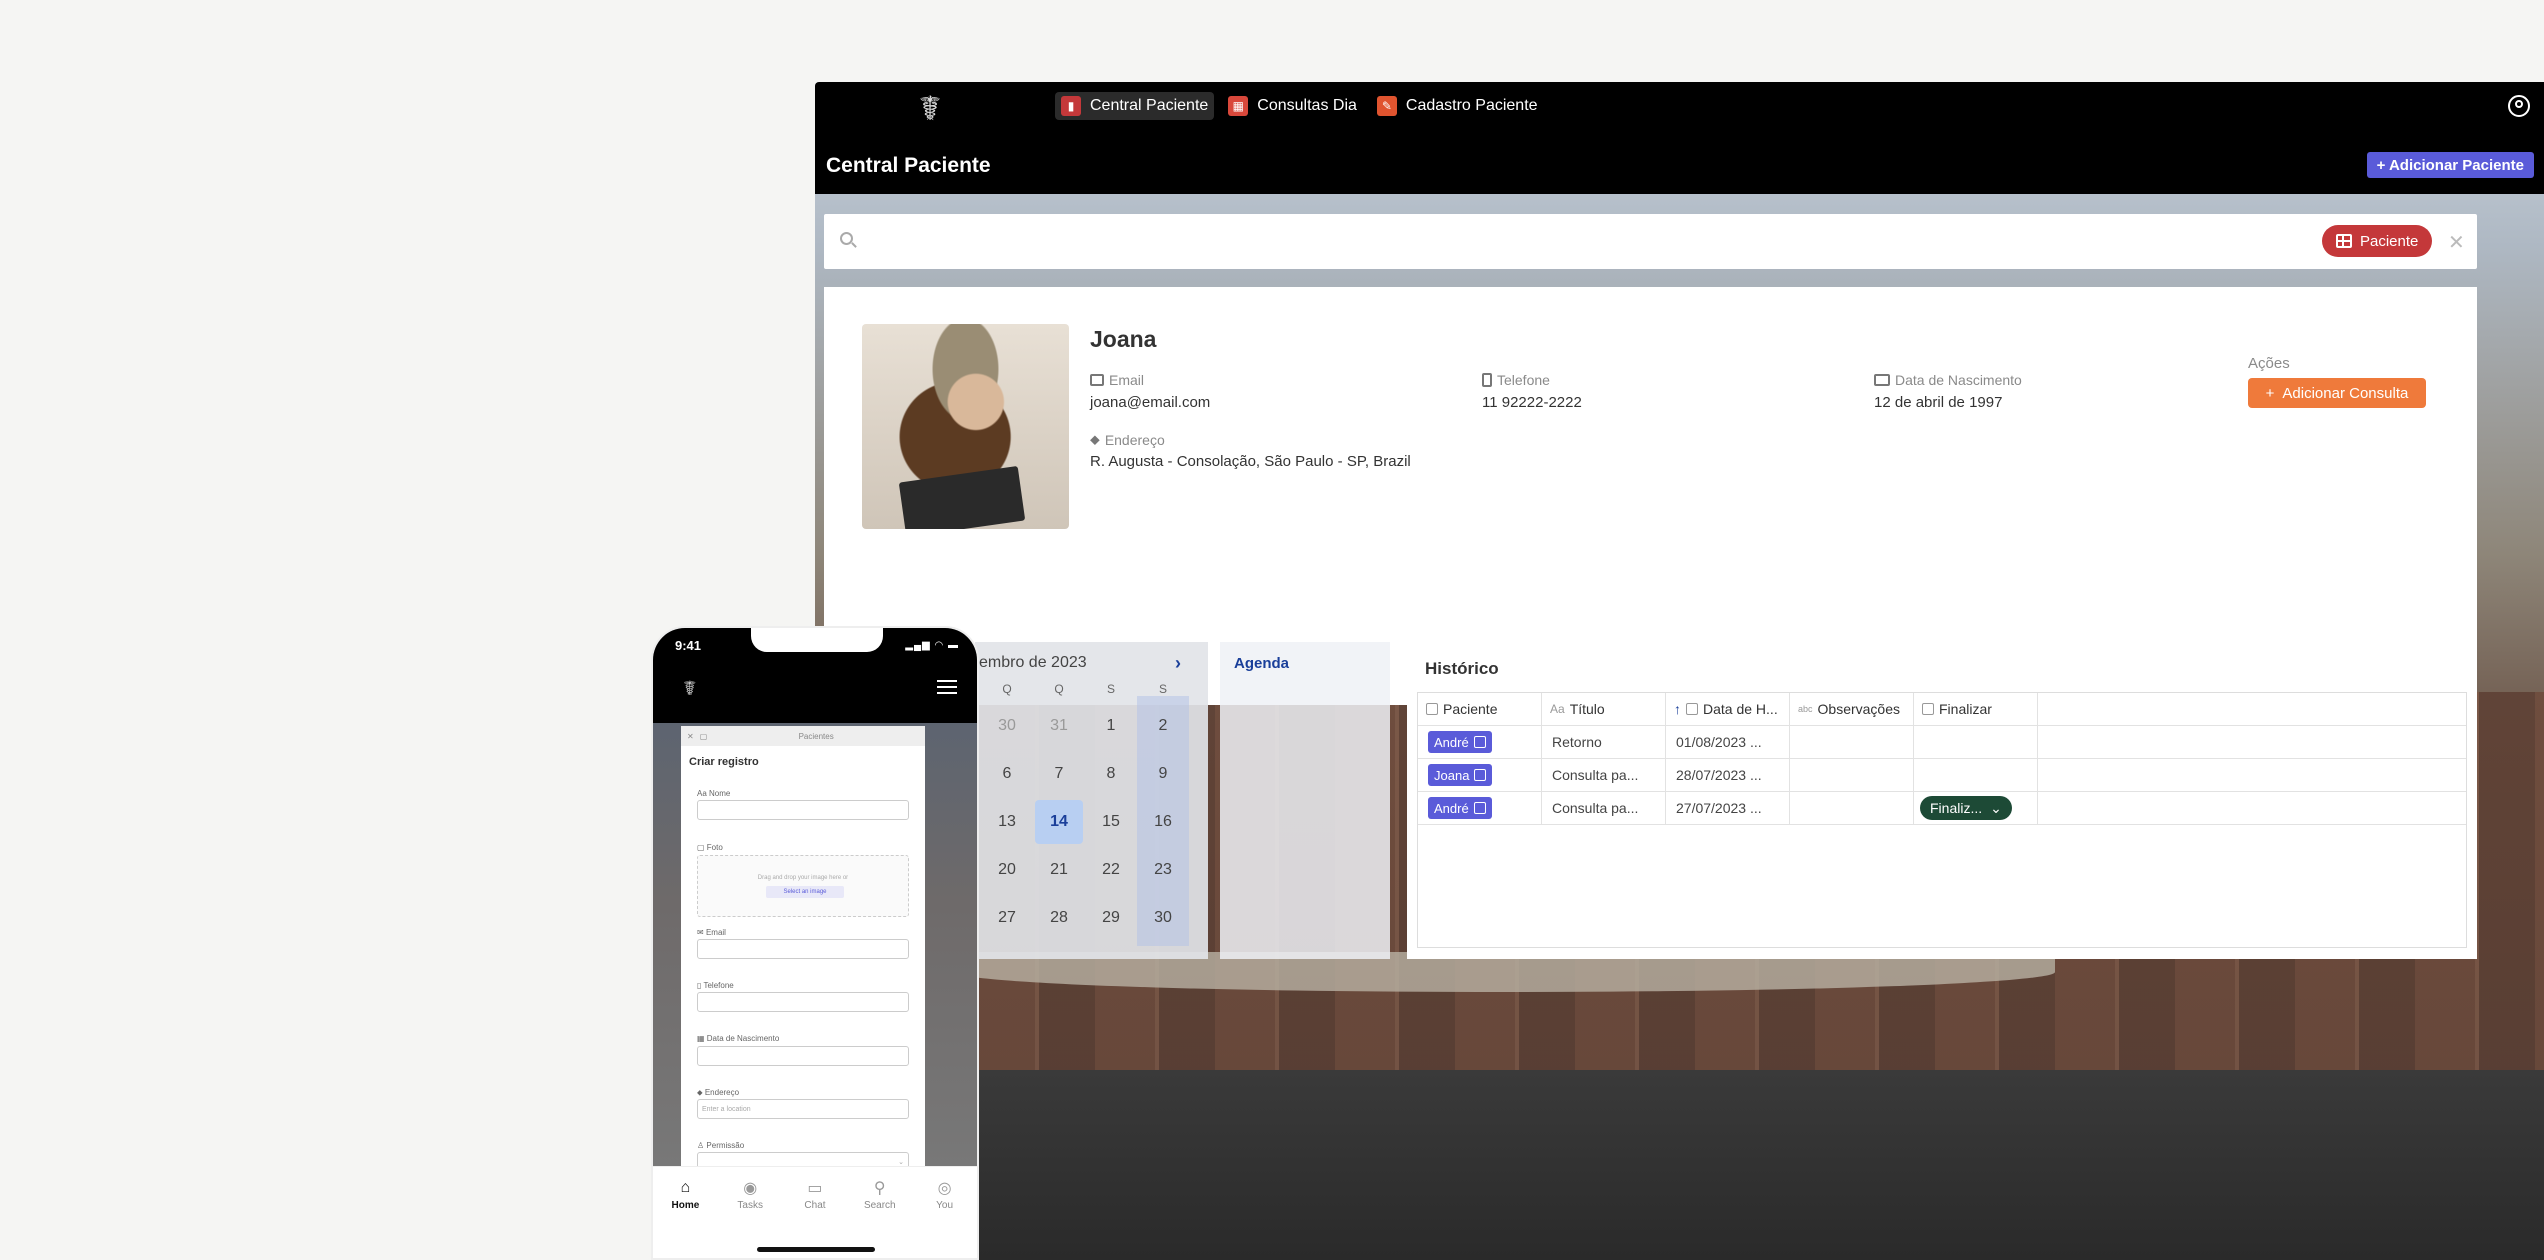  I want to click on email-field, so click(803, 949).